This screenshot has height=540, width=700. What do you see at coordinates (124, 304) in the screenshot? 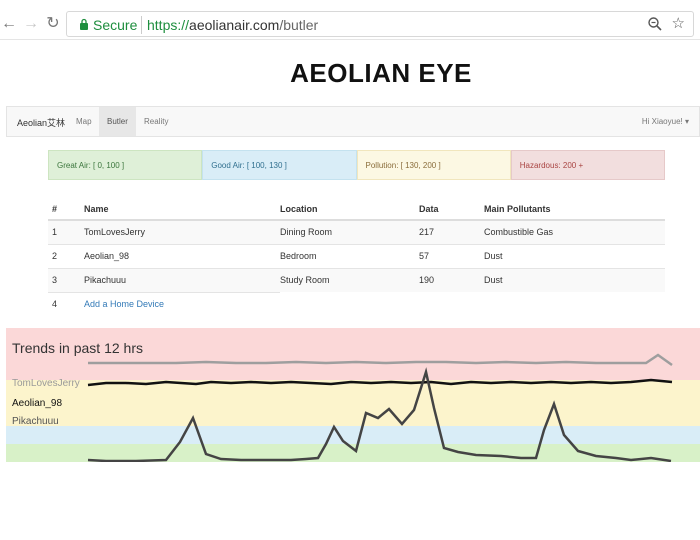
I see `add-device-link: Add a Home Device` at bounding box center [124, 304].